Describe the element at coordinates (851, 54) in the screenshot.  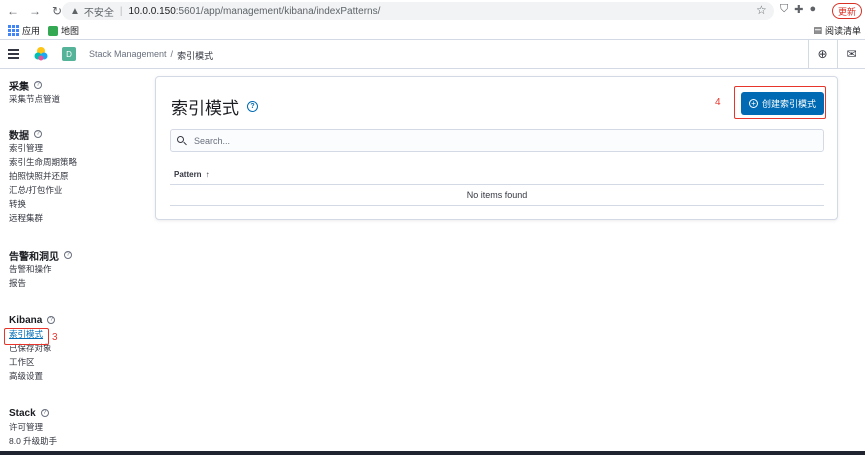
I see `mail-icon: ✉` at that location.